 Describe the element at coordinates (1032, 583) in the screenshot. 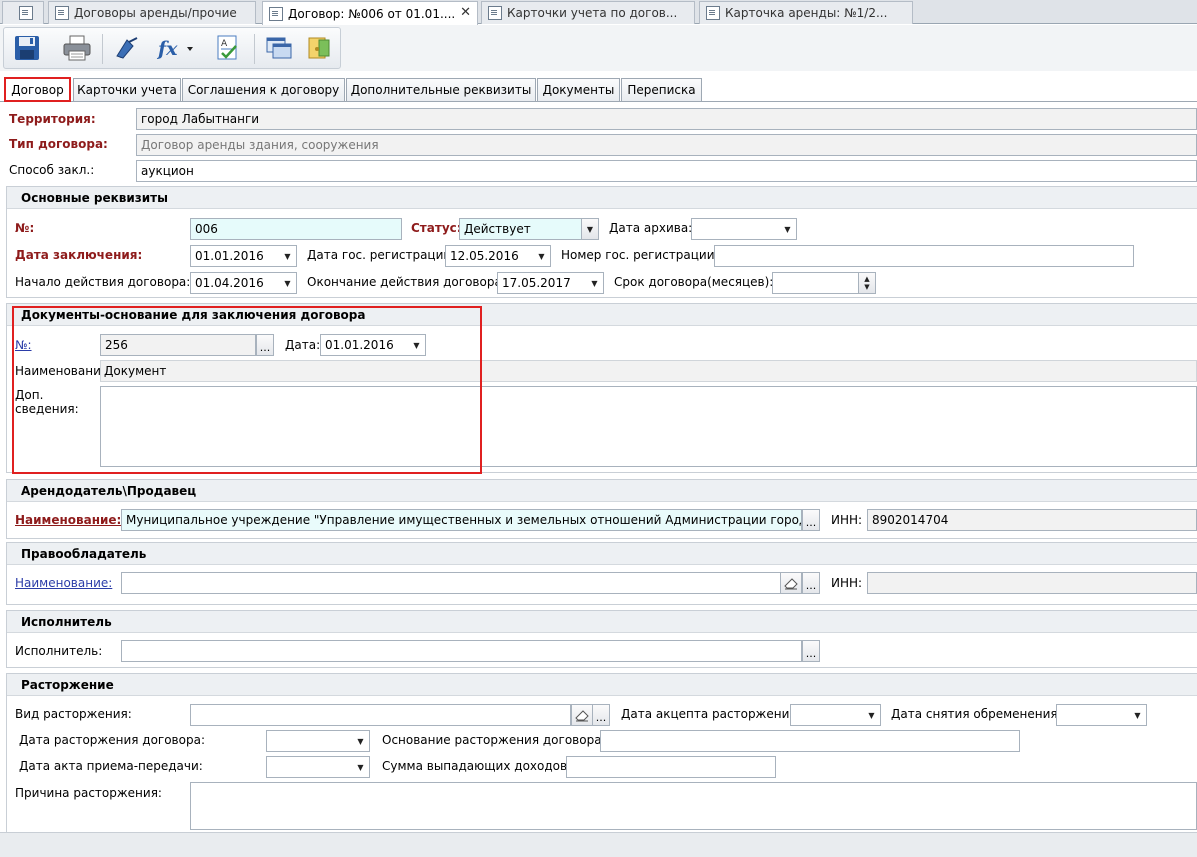

I see `rightholder-inn-field` at that location.